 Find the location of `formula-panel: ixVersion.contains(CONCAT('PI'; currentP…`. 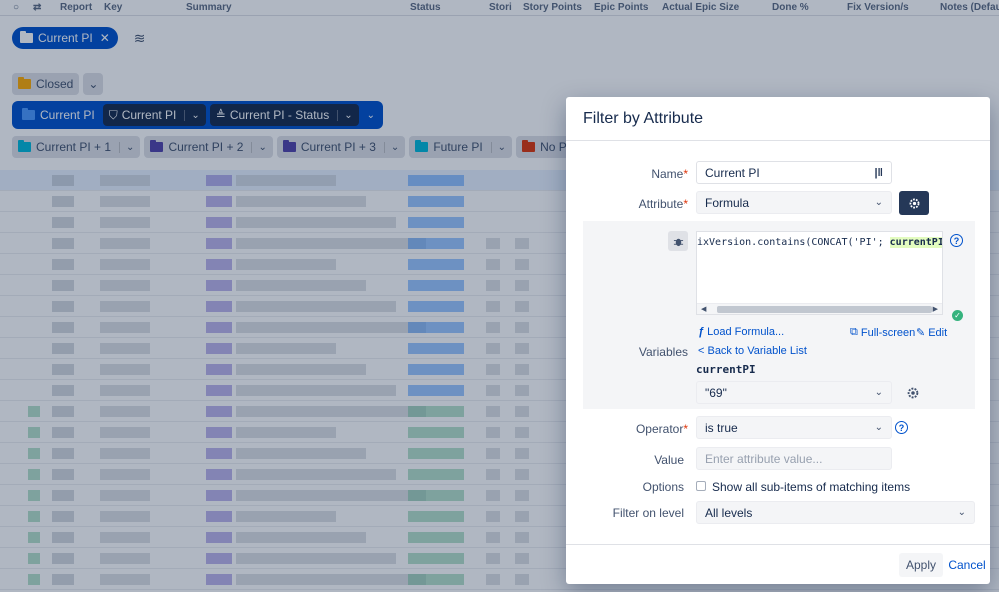

formula-panel: ixVersion.contains(CONCAT('PI'; currentP… is located at coordinates (779, 315).